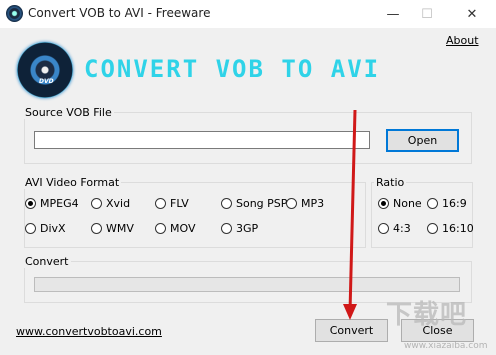 The image size is (496, 355). Describe the element at coordinates (427, 315) in the screenshot. I see `watermark-text: 下载吧` at that location.